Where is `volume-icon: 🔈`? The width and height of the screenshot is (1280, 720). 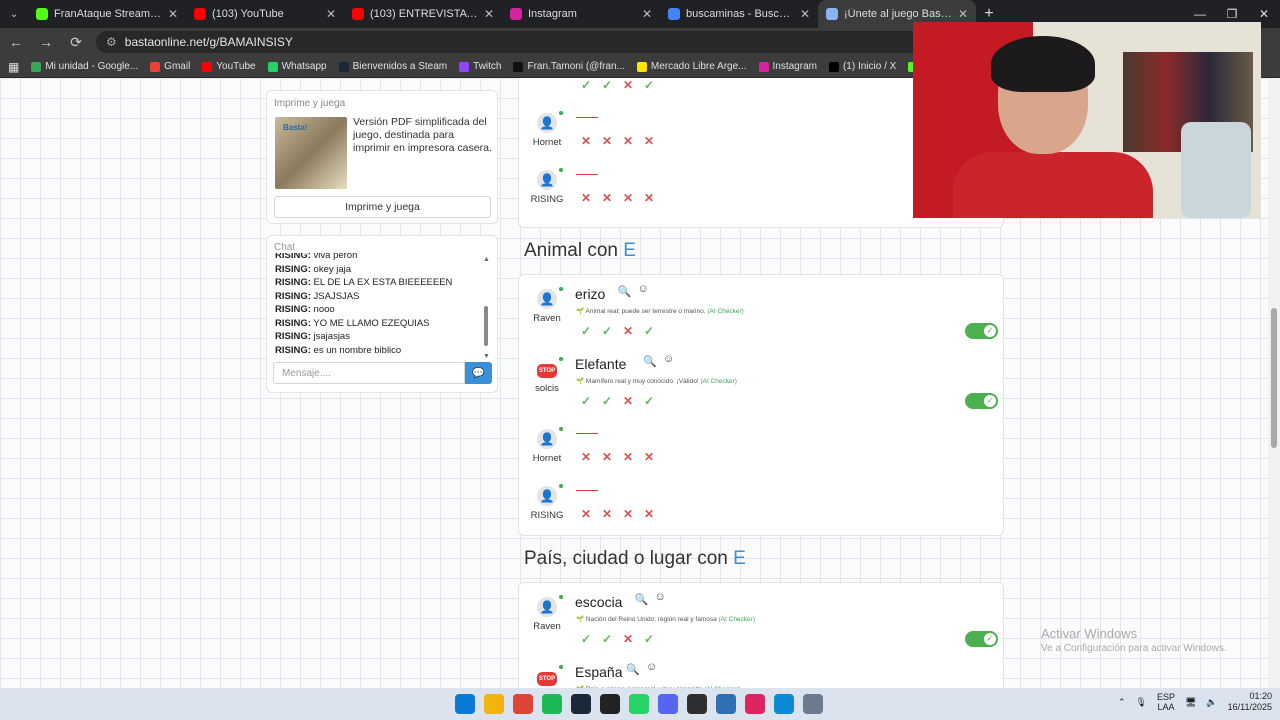 volume-icon: 🔈 is located at coordinates (1211, 702).